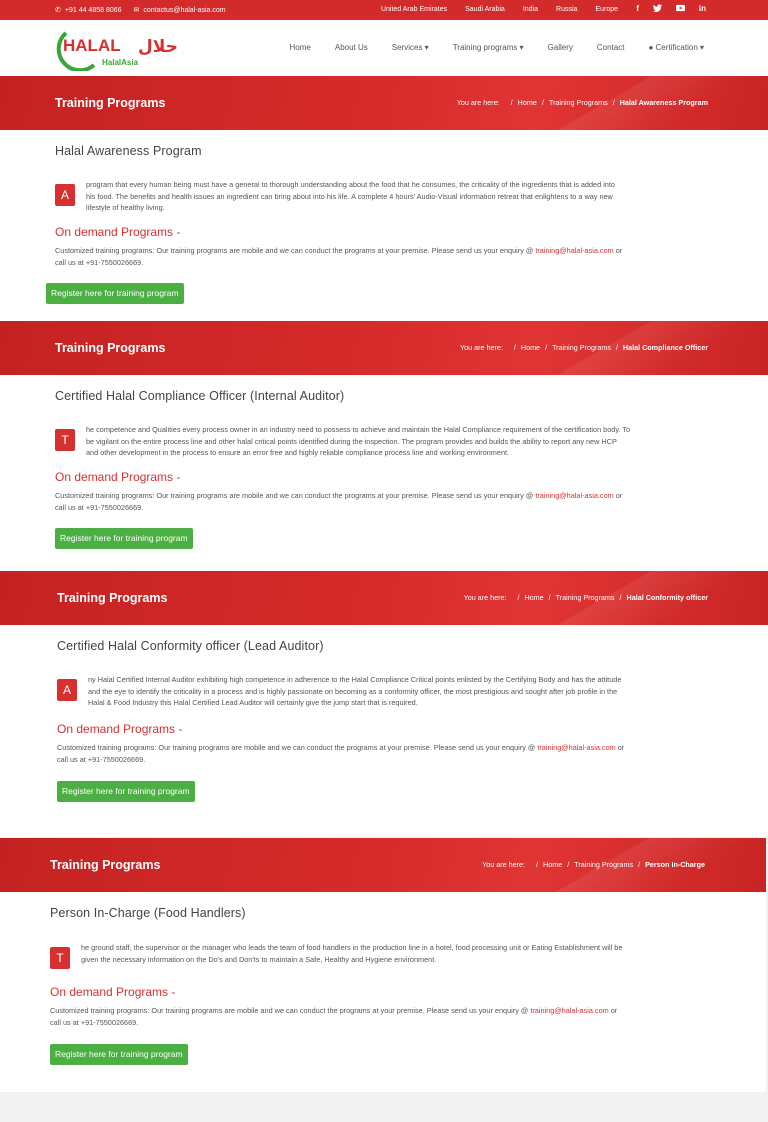  Describe the element at coordinates (702, 9) in the screenshot. I see `linkedin-icon: in` at that location.